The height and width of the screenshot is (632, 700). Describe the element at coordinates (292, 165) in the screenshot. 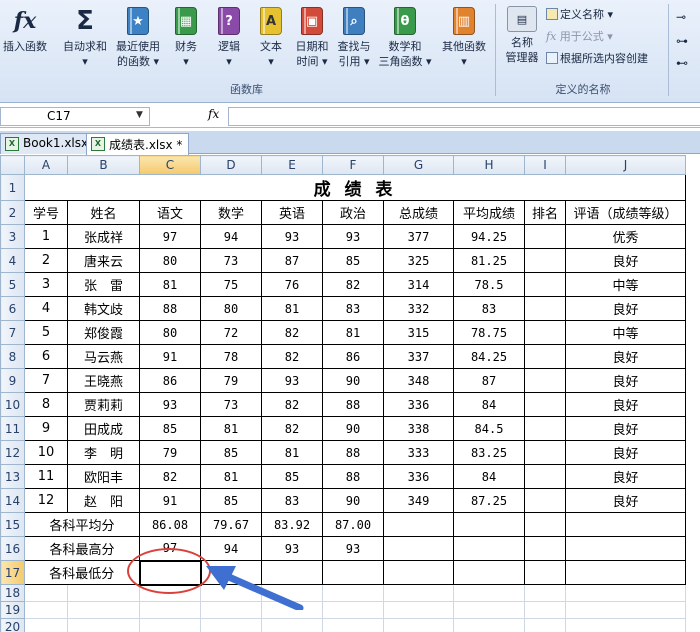

I see `column-header: E` at that location.